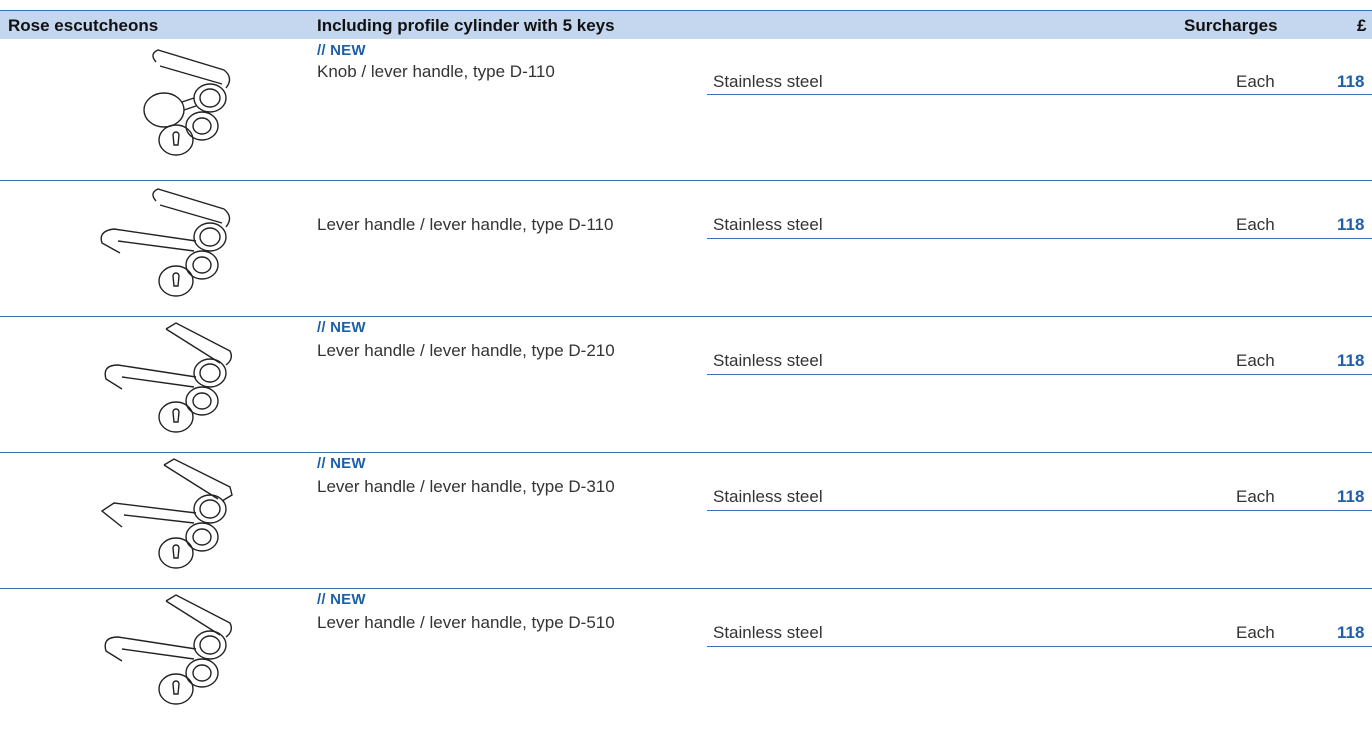 This screenshot has height=734, width=1372. What do you see at coordinates (465, 224) in the screenshot?
I see `product-description: Lever handle / lever handle, type D-110` at bounding box center [465, 224].